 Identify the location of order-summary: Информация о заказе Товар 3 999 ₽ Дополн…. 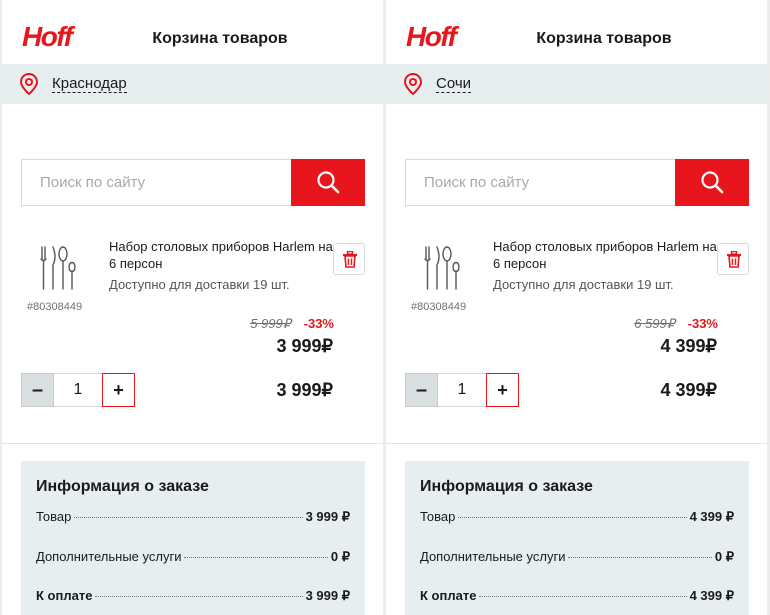
(193, 538).